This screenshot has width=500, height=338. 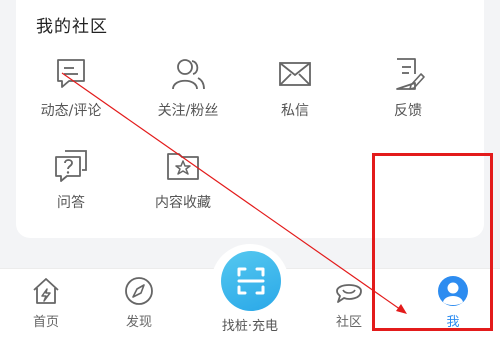 I want to click on tab-discover: 发现, so click(x=139, y=302).